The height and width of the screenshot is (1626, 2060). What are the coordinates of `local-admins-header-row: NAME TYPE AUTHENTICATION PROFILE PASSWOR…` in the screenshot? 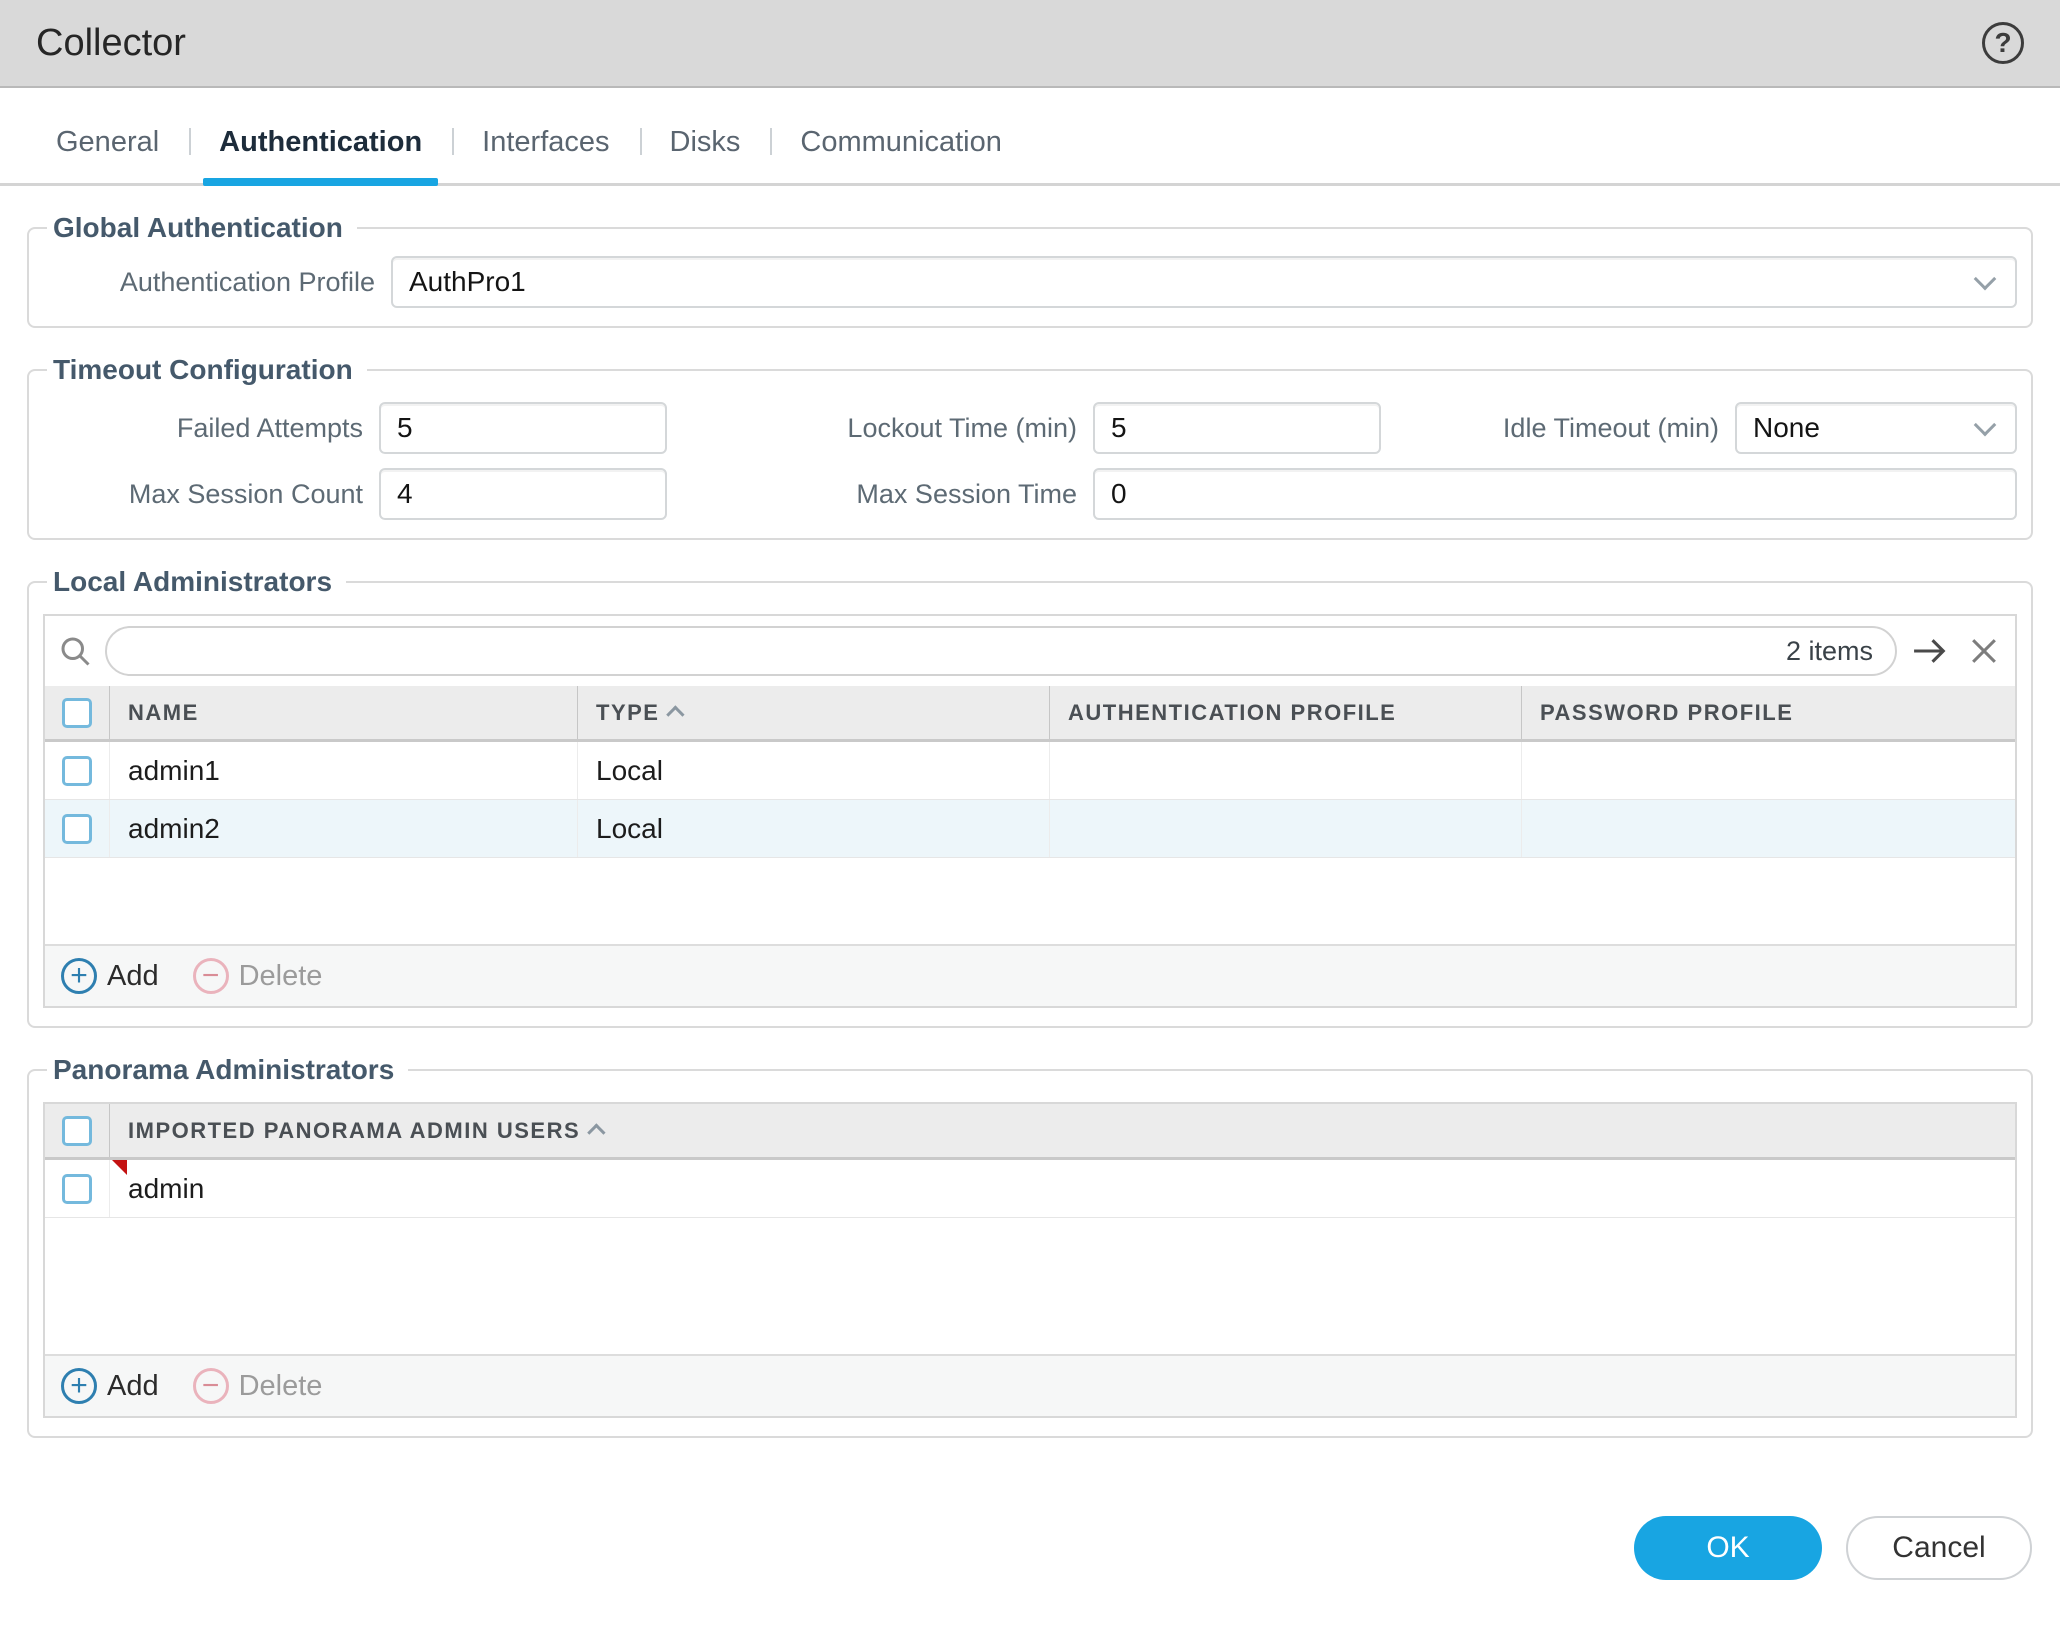 It's located at (1030, 714).